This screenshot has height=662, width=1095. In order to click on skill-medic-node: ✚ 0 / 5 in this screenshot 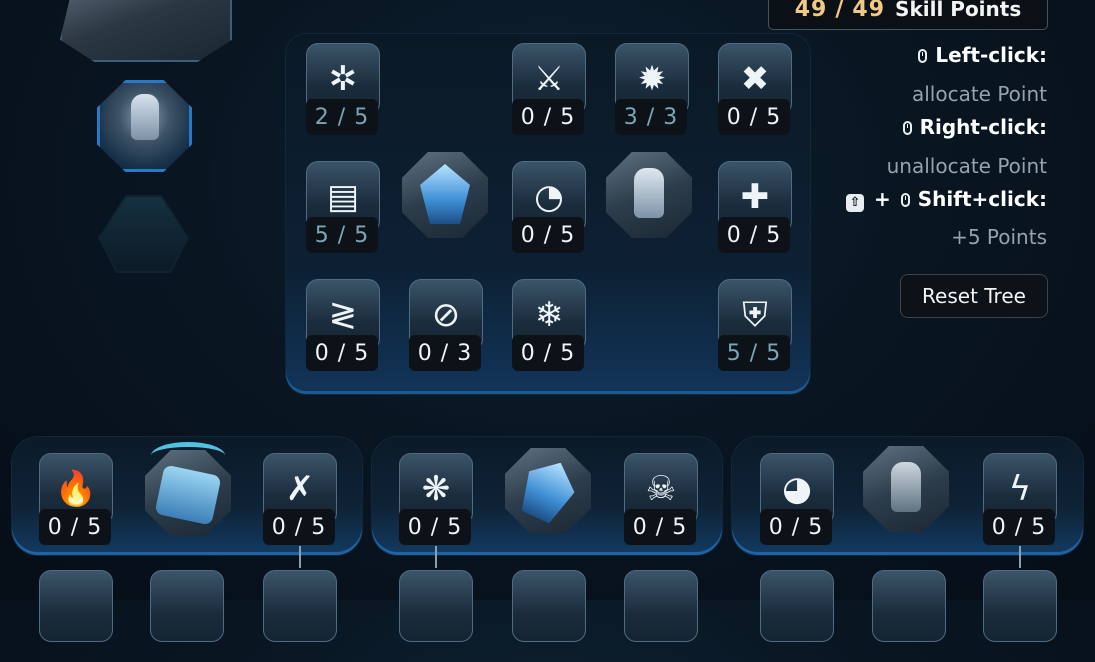, I will do `click(755, 207)`.